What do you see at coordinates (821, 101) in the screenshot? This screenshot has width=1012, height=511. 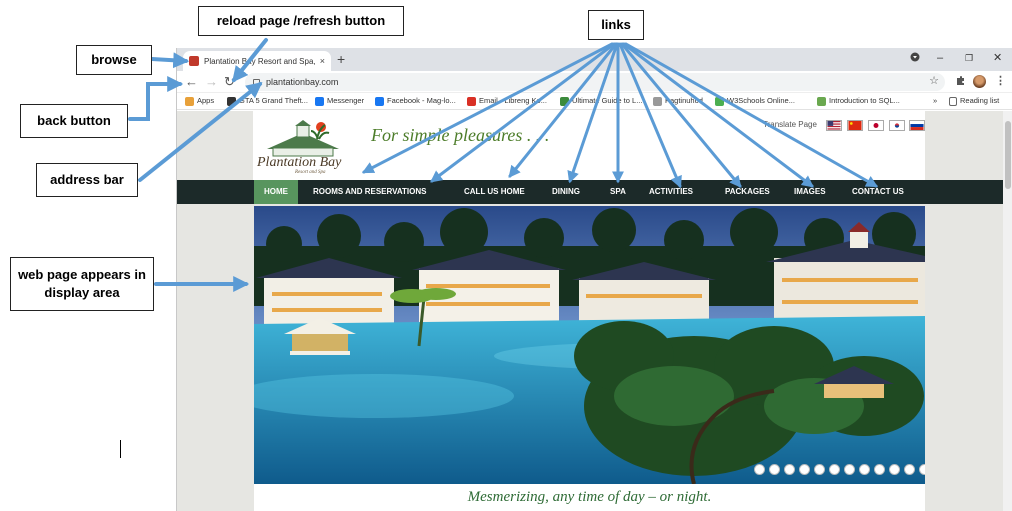 I see `sql-icon` at bounding box center [821, 101].